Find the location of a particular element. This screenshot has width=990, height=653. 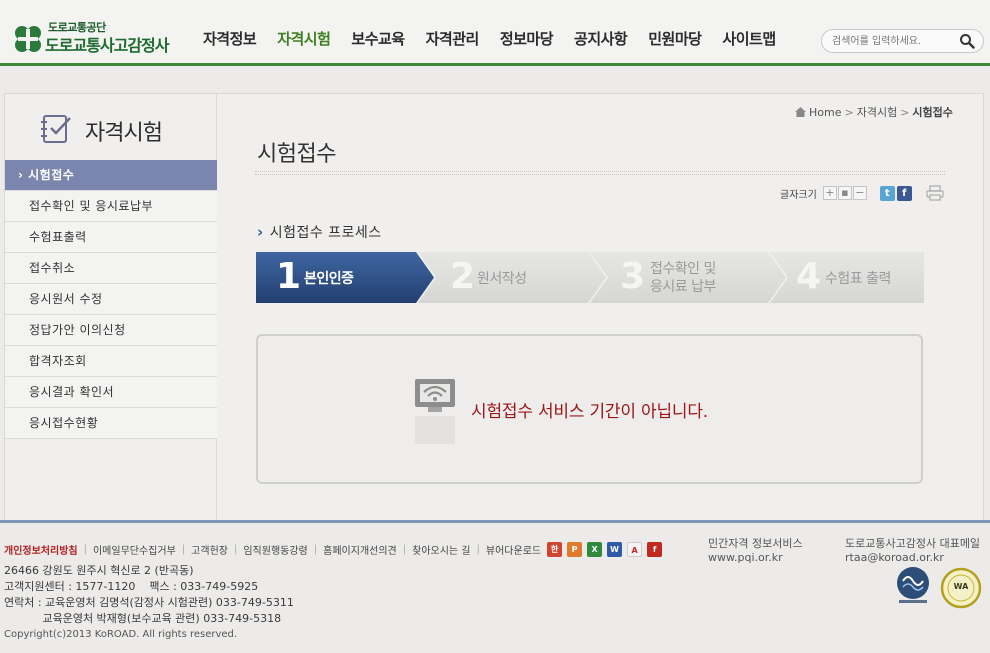

nav-item-civil-service: 민원마당 is located at coordinates (675, 40).